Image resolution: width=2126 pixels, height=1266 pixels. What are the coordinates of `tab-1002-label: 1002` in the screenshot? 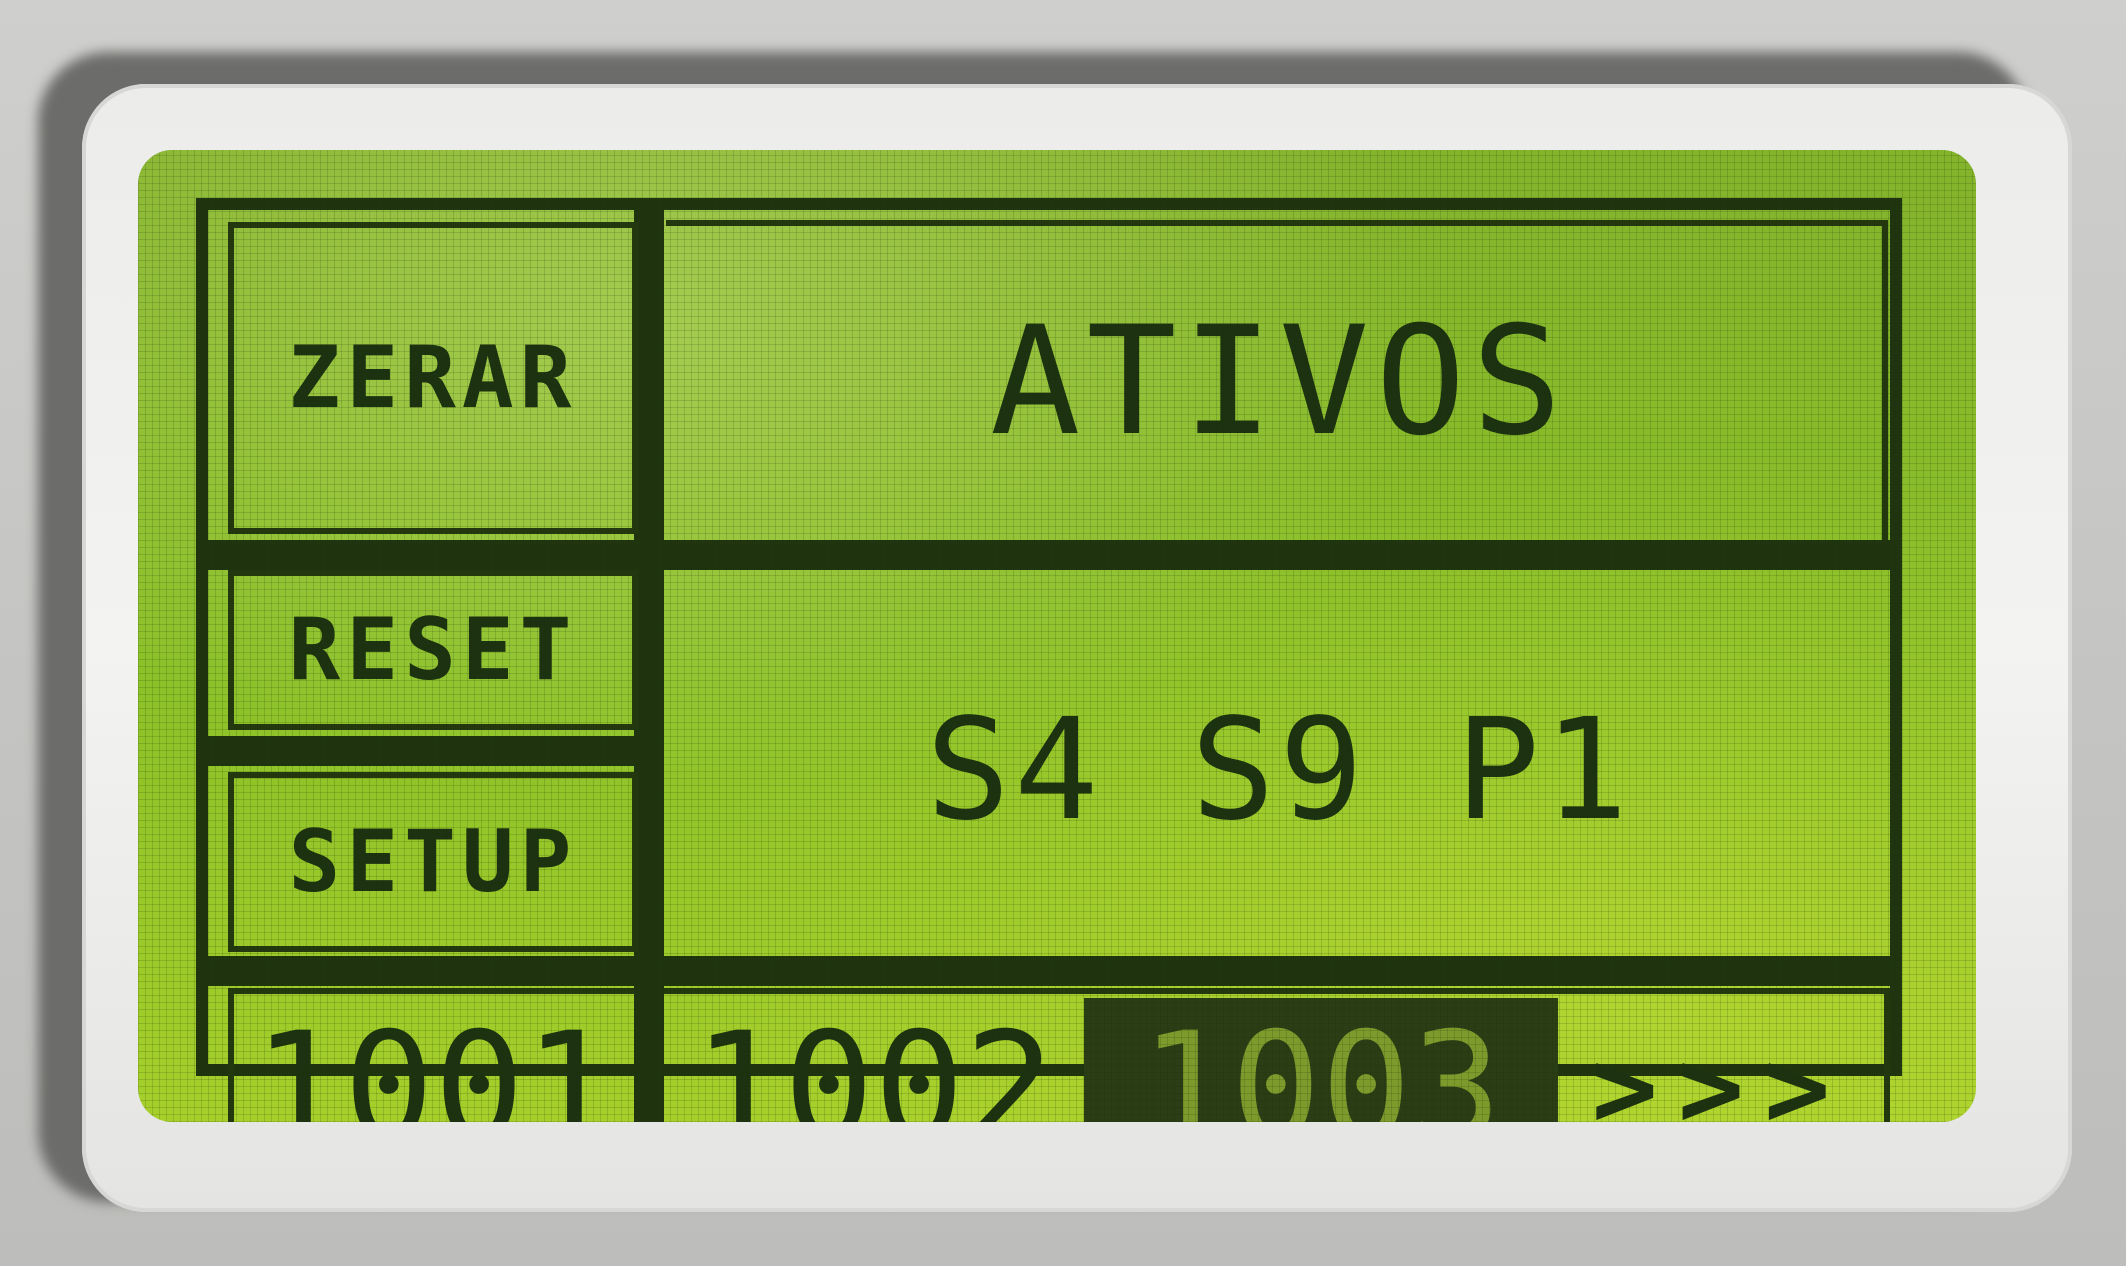 It's located at (874, 1061).